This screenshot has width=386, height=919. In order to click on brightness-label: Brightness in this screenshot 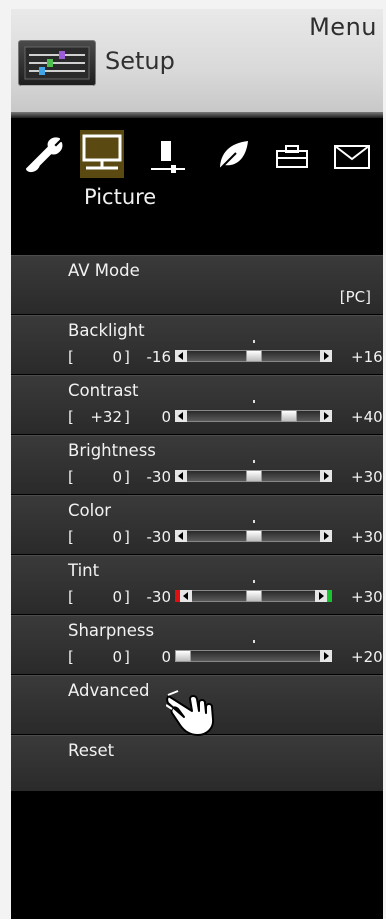, I will do `click(112, 450)`.